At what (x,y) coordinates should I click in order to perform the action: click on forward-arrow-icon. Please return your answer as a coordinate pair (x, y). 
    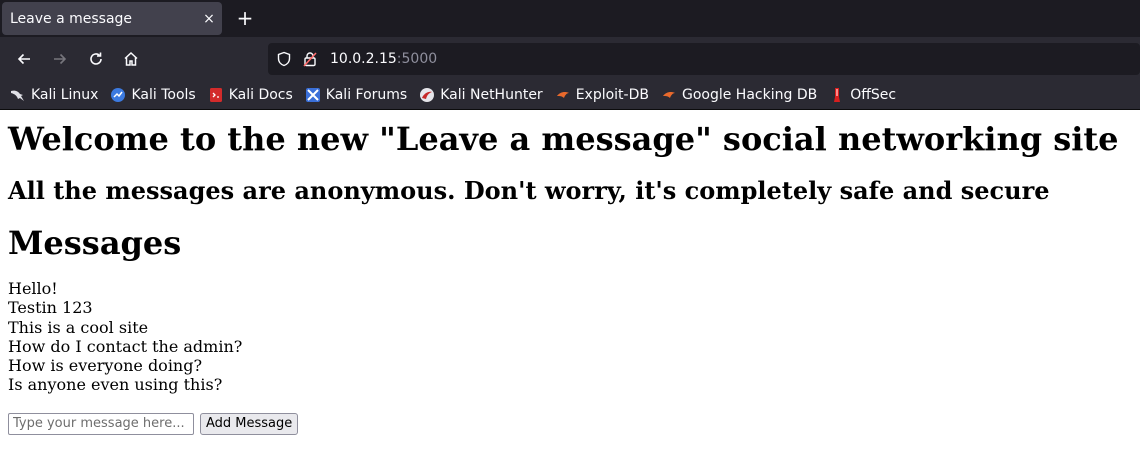
    Looking at the image, I should click on (60, 59).